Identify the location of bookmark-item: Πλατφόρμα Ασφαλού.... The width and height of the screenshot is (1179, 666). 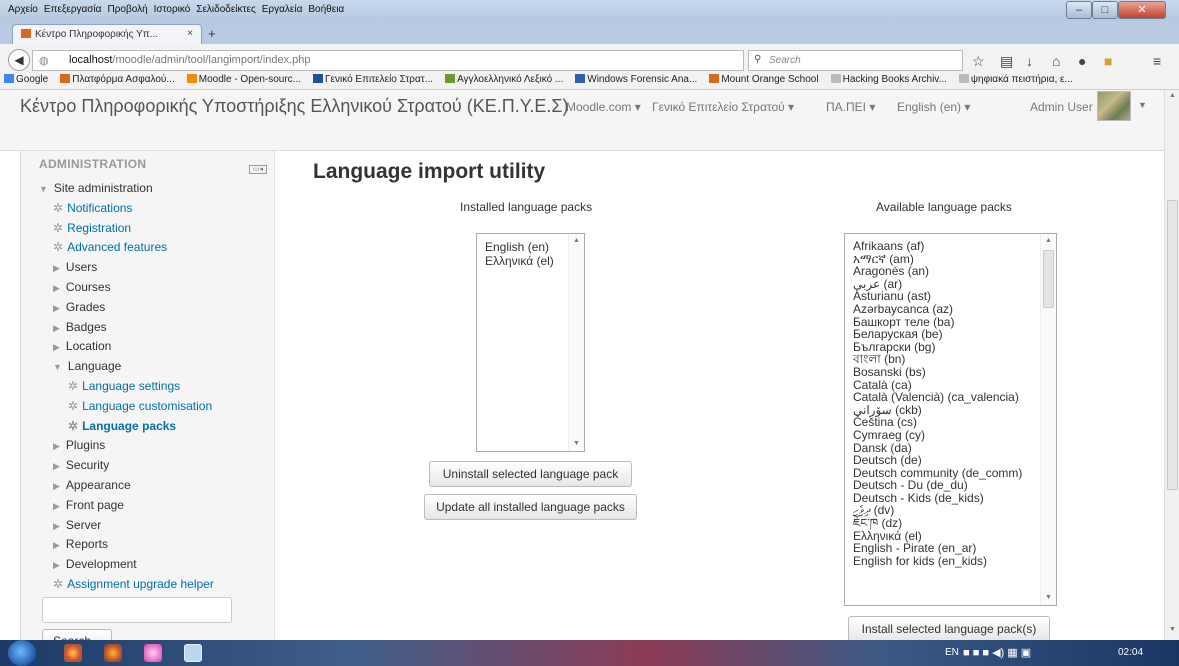
(120, 79).